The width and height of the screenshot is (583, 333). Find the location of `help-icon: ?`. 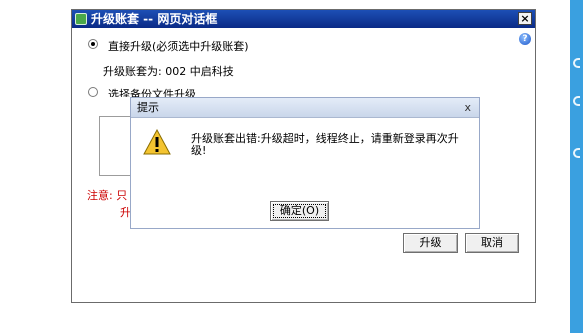

help-icon: ? is located at coordinates (525, 39).